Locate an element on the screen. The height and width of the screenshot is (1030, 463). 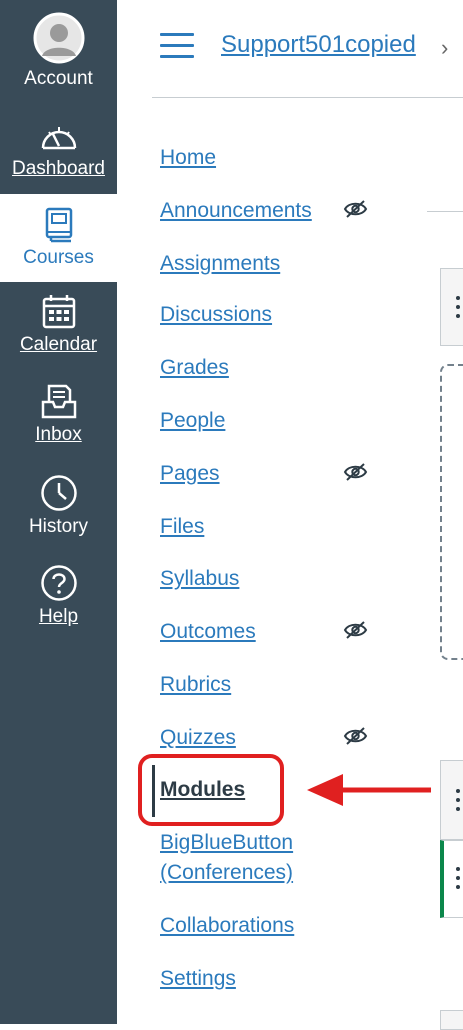
global-nav-inbox: Inbox is located at coordinates (58, 415).